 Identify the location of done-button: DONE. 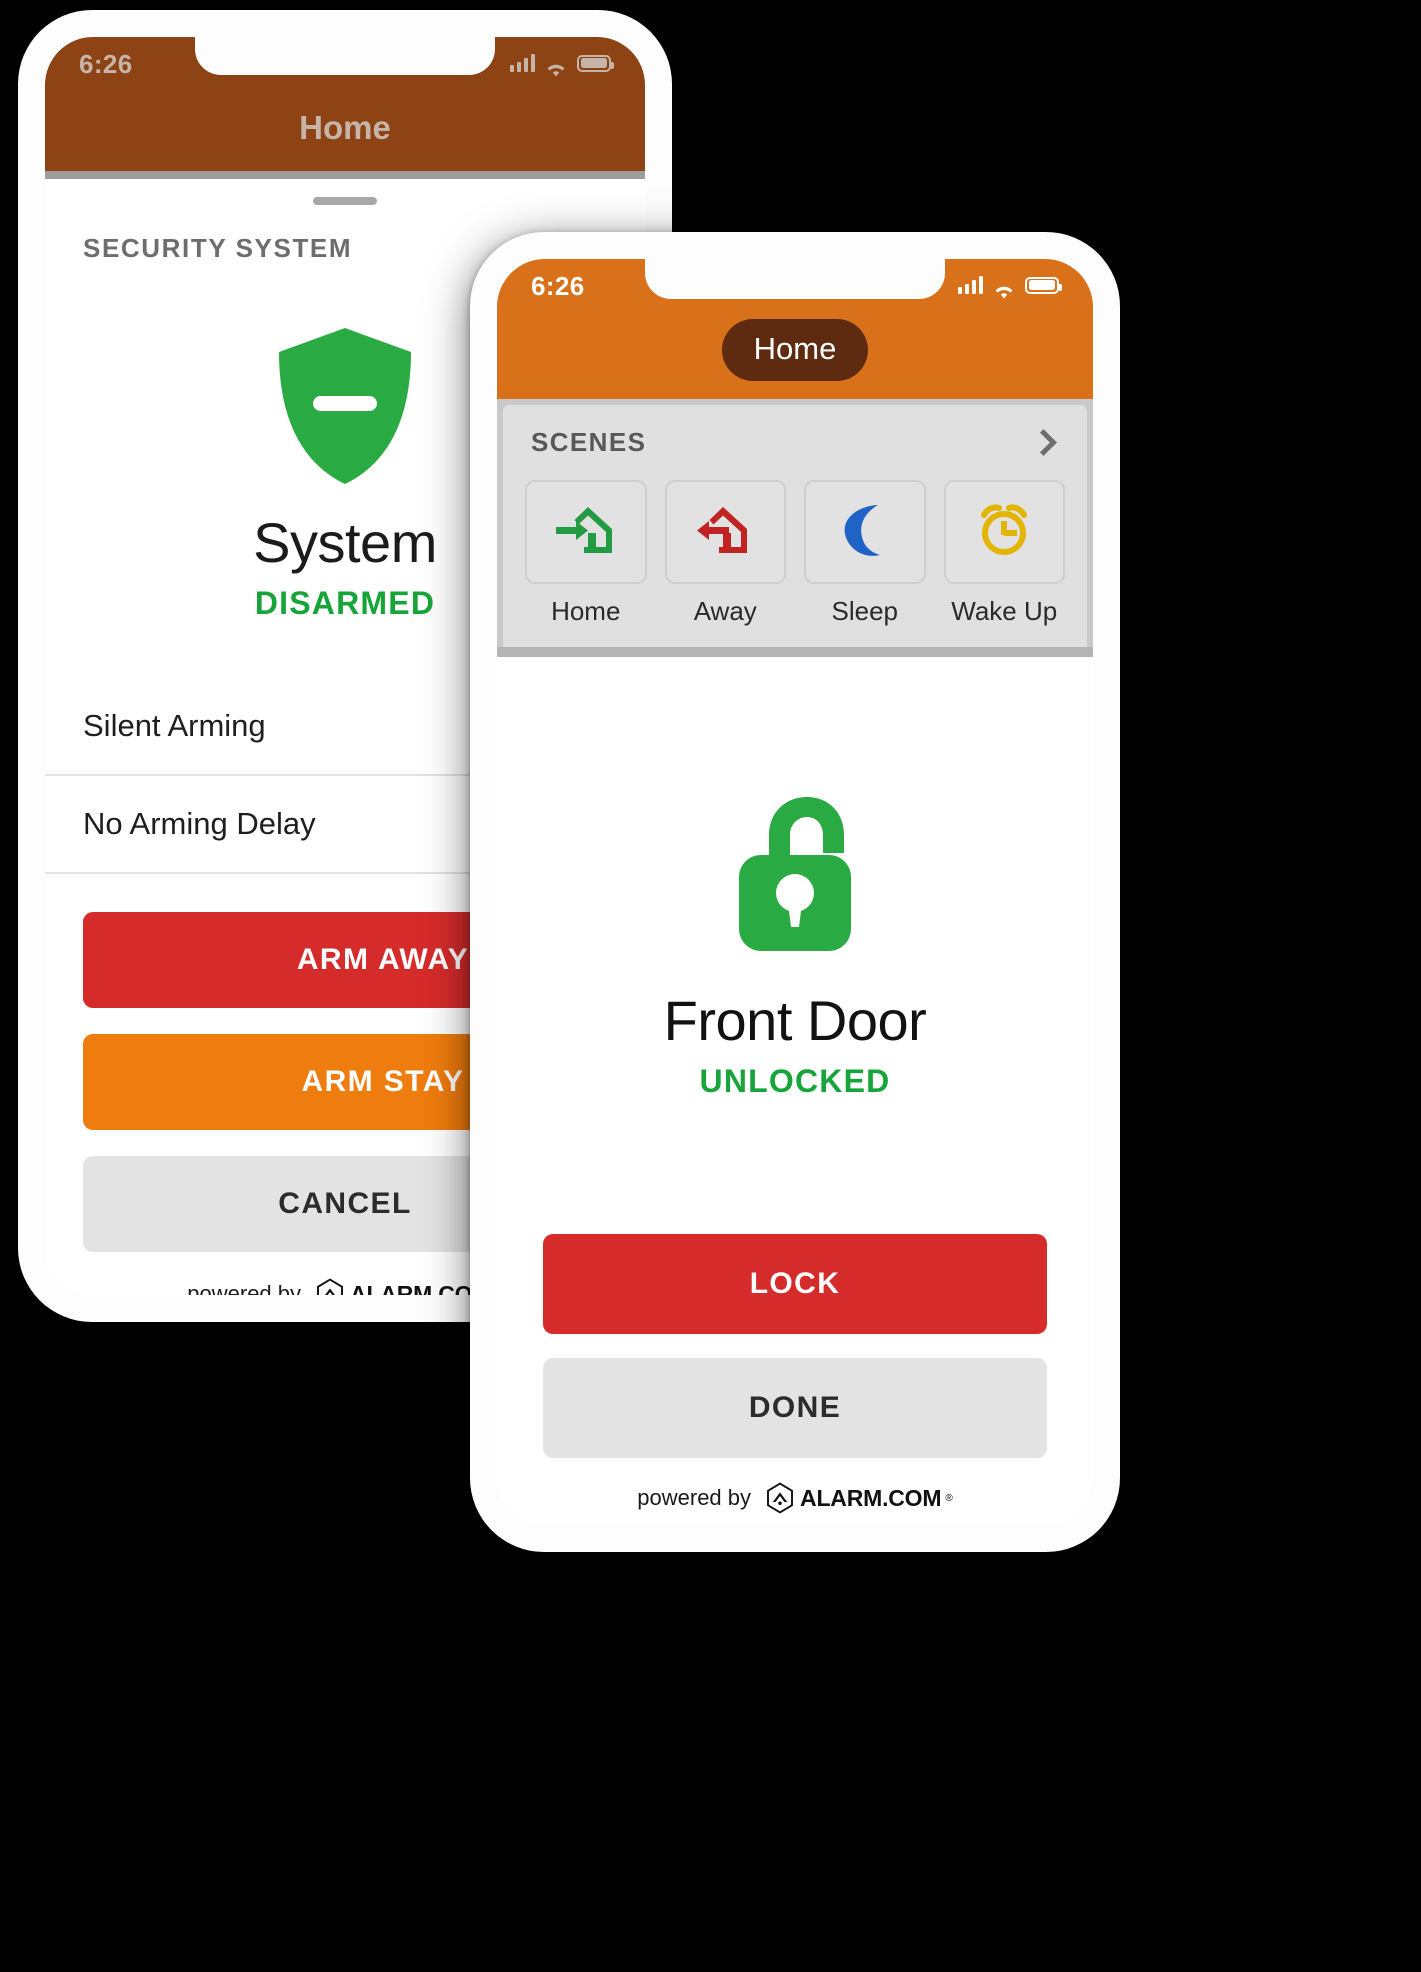
(795, 1408).